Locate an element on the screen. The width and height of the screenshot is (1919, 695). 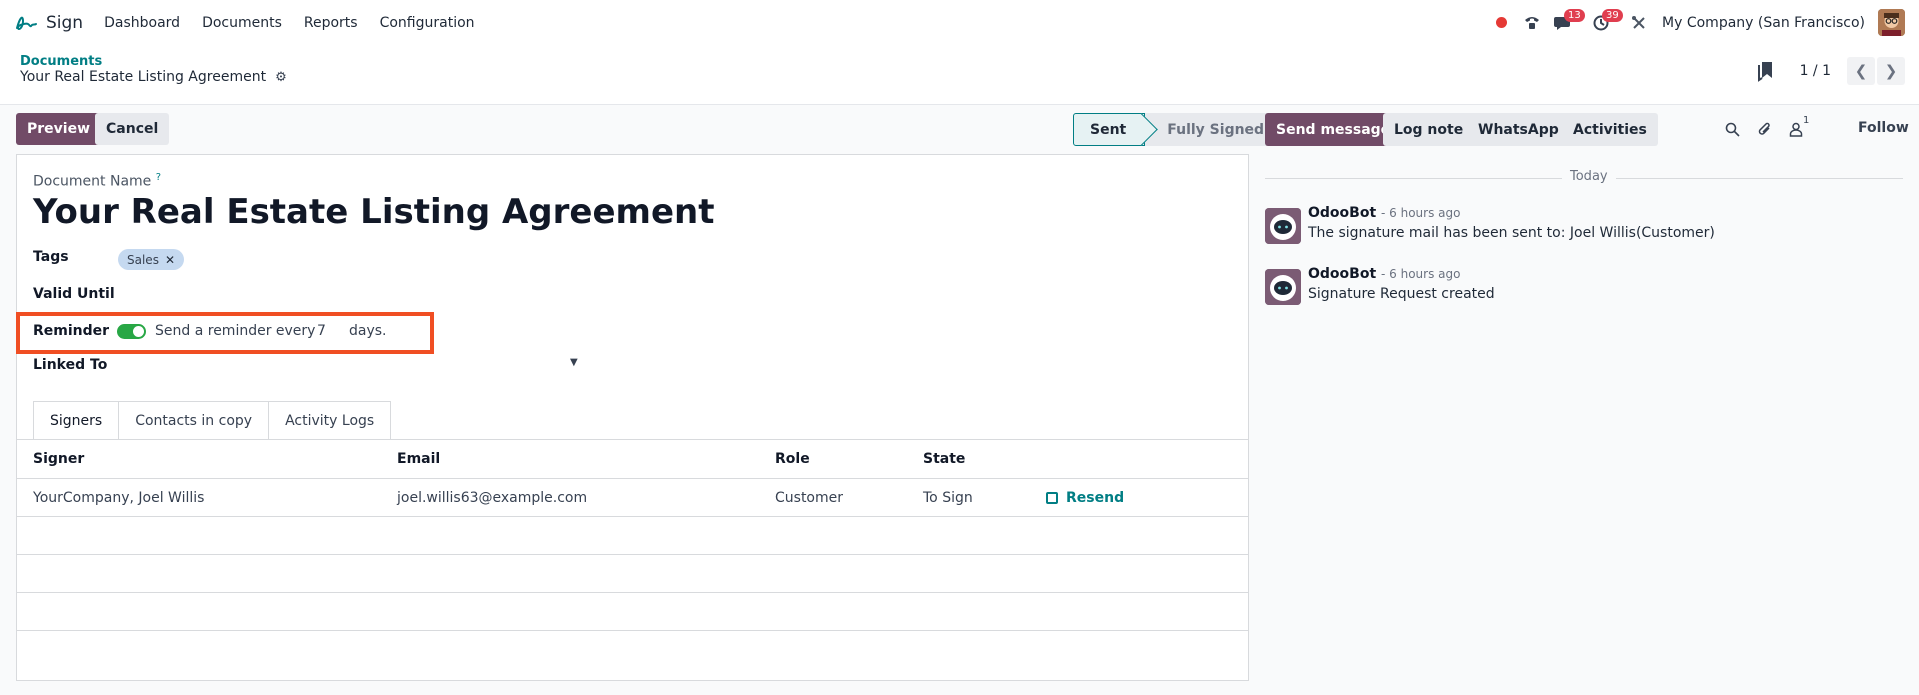
bookmark-icon is located at coordinates (1766, 71).